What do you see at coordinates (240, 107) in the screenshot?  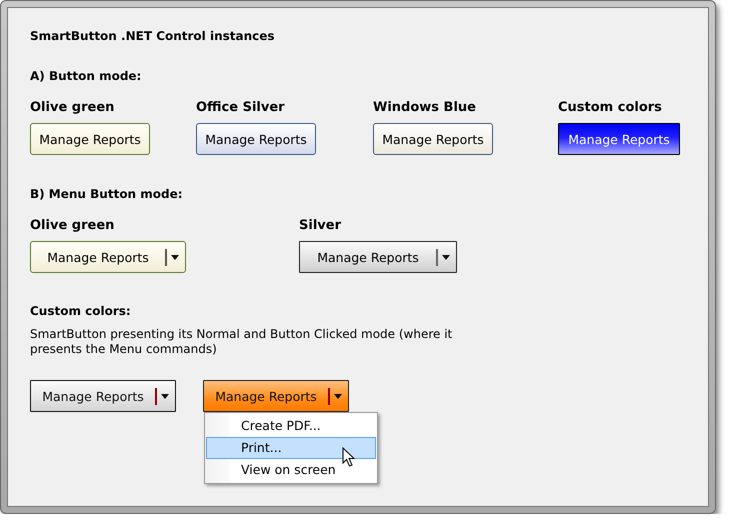 I see `style-label: Office Silver` at bounding box center [240, 107].